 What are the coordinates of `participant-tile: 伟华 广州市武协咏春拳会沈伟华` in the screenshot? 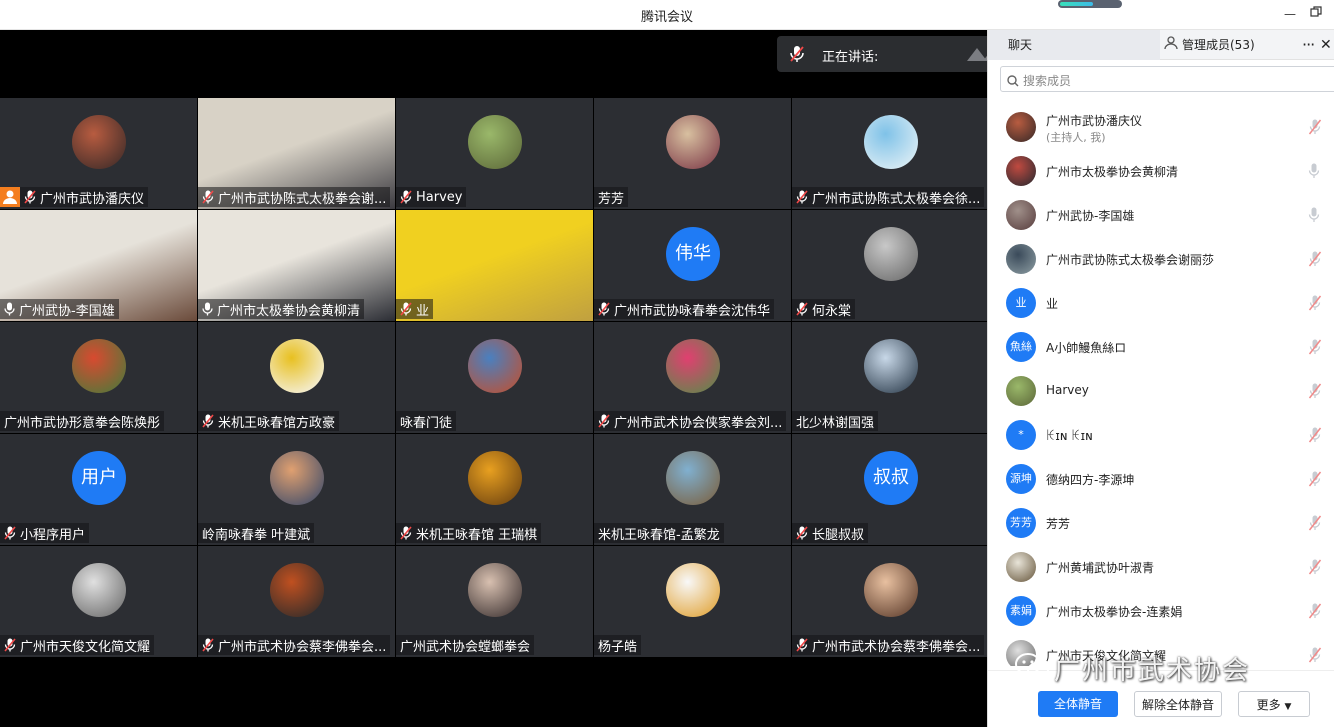 It's located at (692, 265).